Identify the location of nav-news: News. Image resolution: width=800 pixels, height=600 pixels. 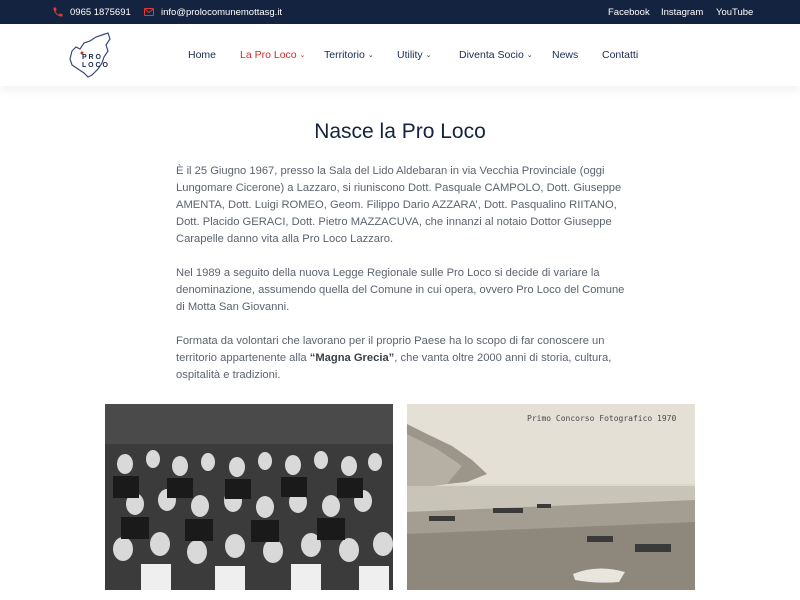
(565, 55).